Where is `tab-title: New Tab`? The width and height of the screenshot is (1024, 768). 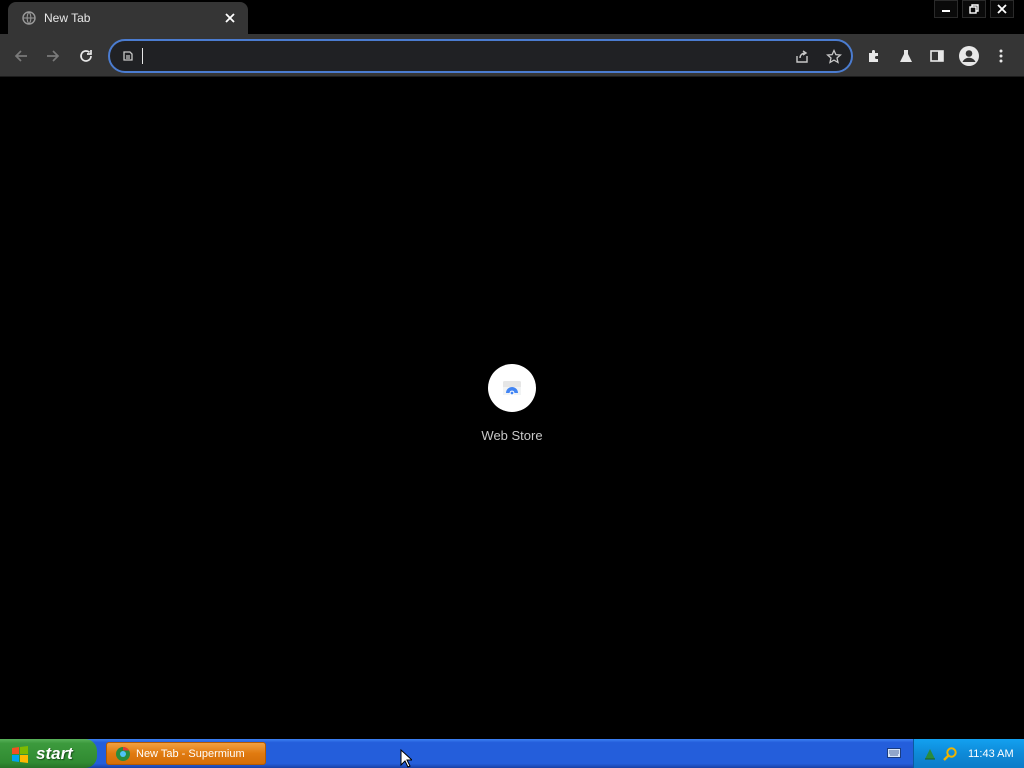
tab-title: New Tab is located at coordinates (67, 18).